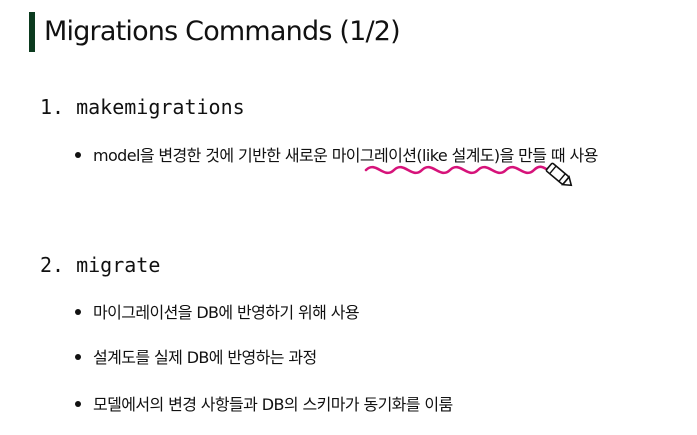 This screenshot has width=697, height=435. Describe the element at coordinates (222, 31) in the screenshot. I see `slide-title: Migrations Commands (1/2)` at that location.